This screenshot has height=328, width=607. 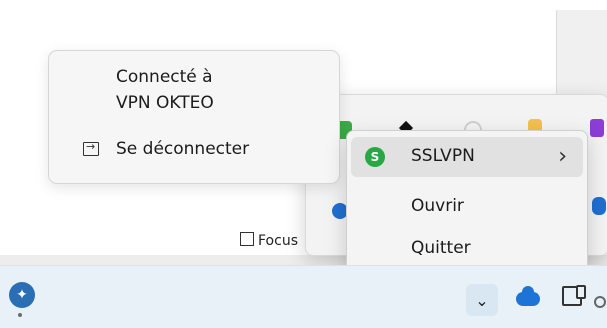 I want to click on focus-button: Focus, so click(x=269, y=240).